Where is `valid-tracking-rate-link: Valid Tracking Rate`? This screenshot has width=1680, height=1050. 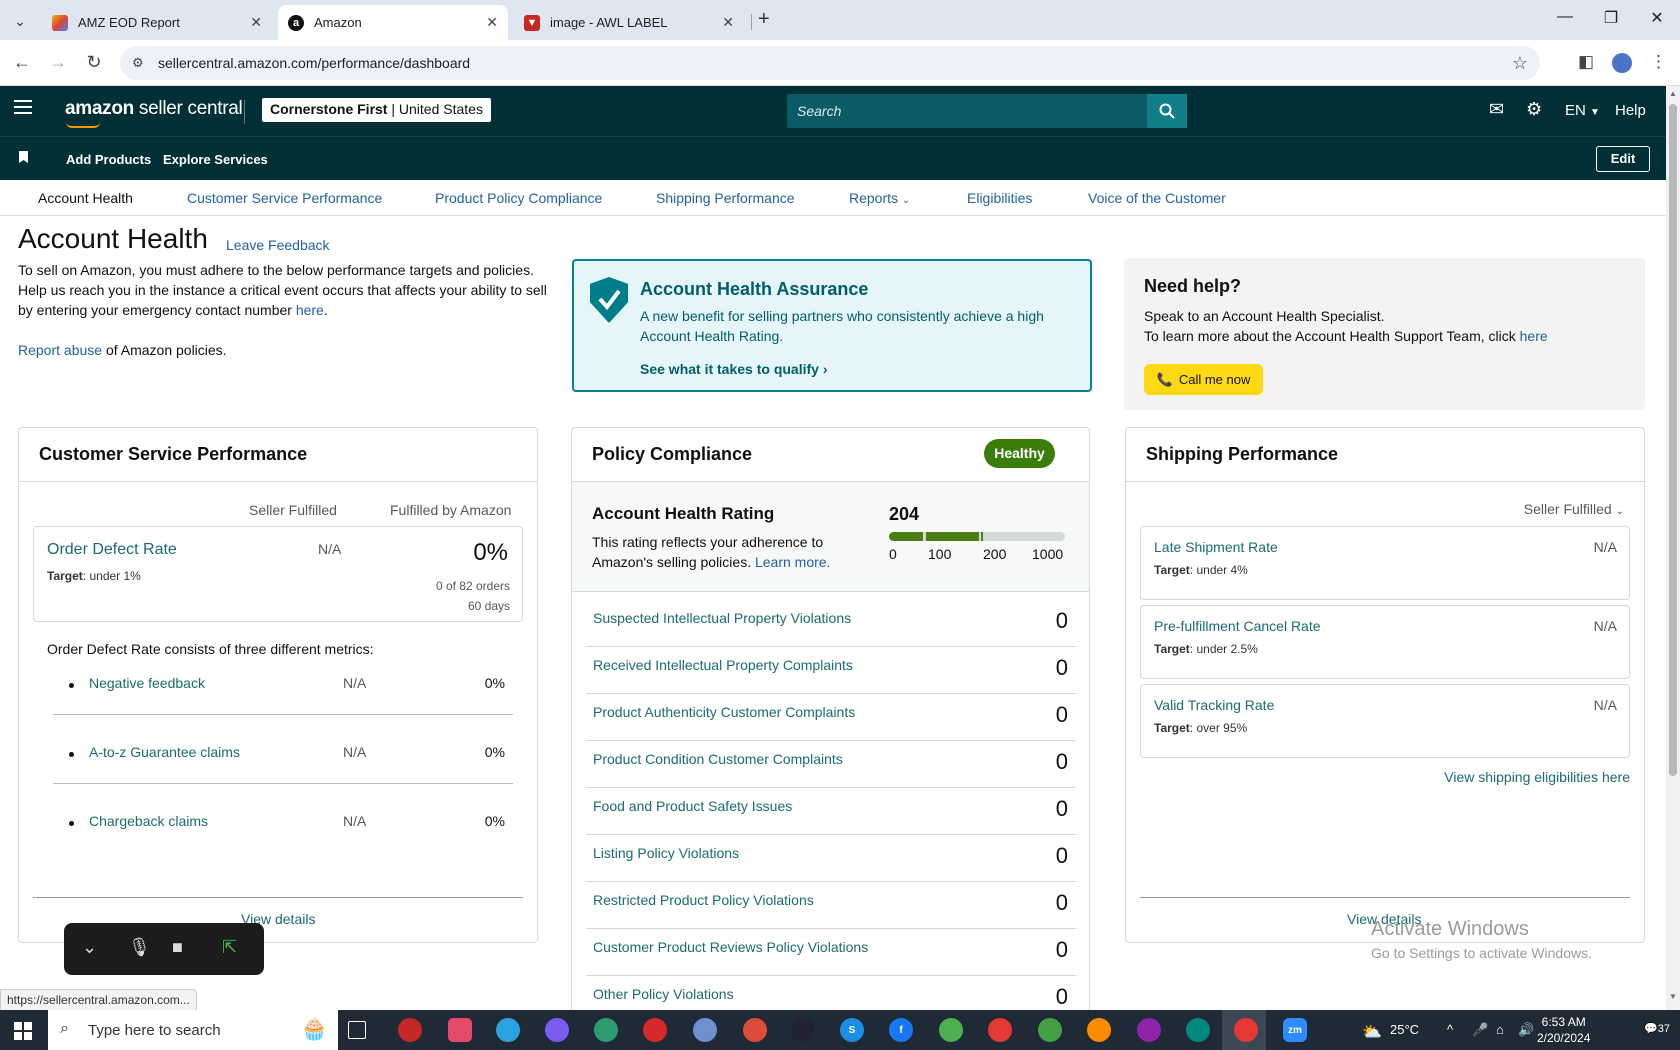
valid-tracking-rate-link: Valid Tracking Rate is located at coordinates (1214, 705).